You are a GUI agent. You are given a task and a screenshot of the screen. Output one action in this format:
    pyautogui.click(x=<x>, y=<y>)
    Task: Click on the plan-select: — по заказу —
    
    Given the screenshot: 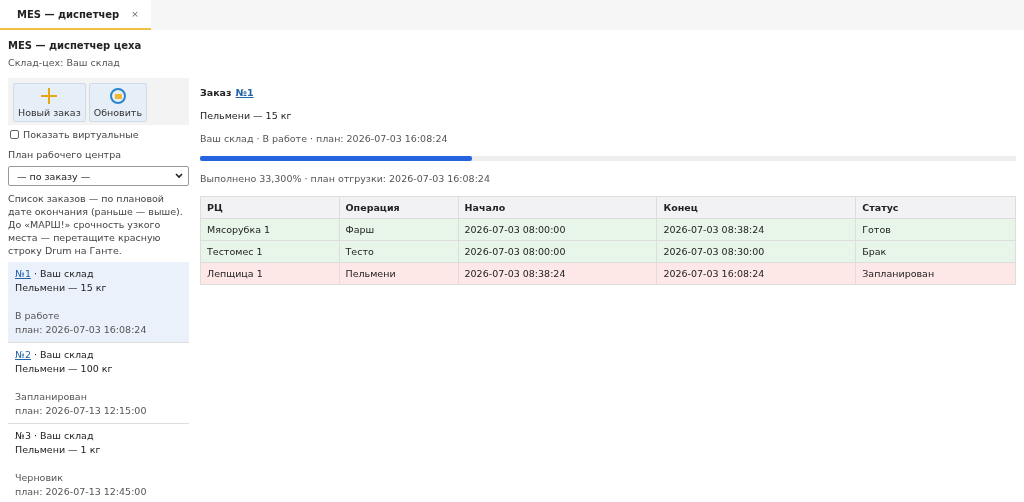 What is the action you would take?
    pyautogui.click(x=98, y=176)
    